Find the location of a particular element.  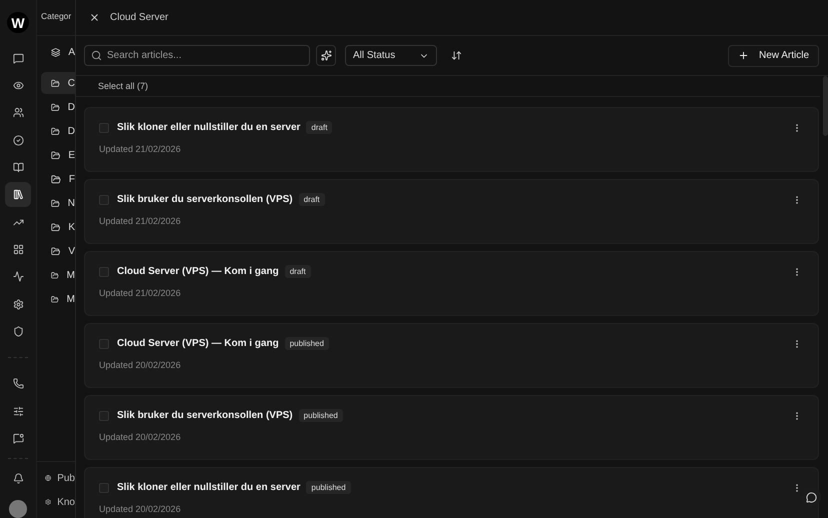

close-button is located at coordinates (94, 17).